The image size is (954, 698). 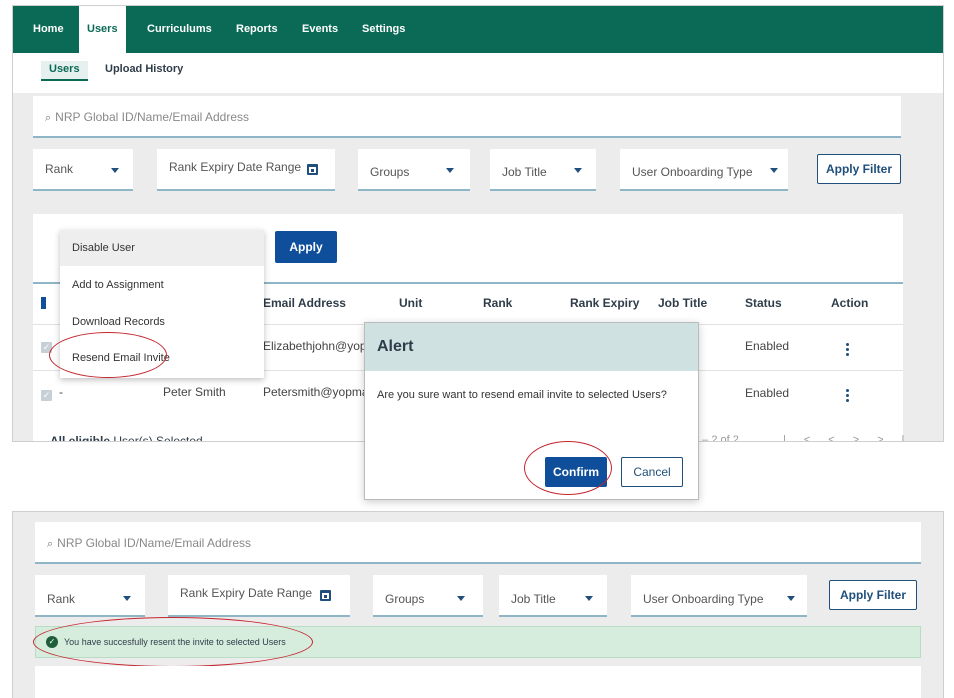 I want to click on sub-tabs: Users Upload History, so click(x=478, y=73).